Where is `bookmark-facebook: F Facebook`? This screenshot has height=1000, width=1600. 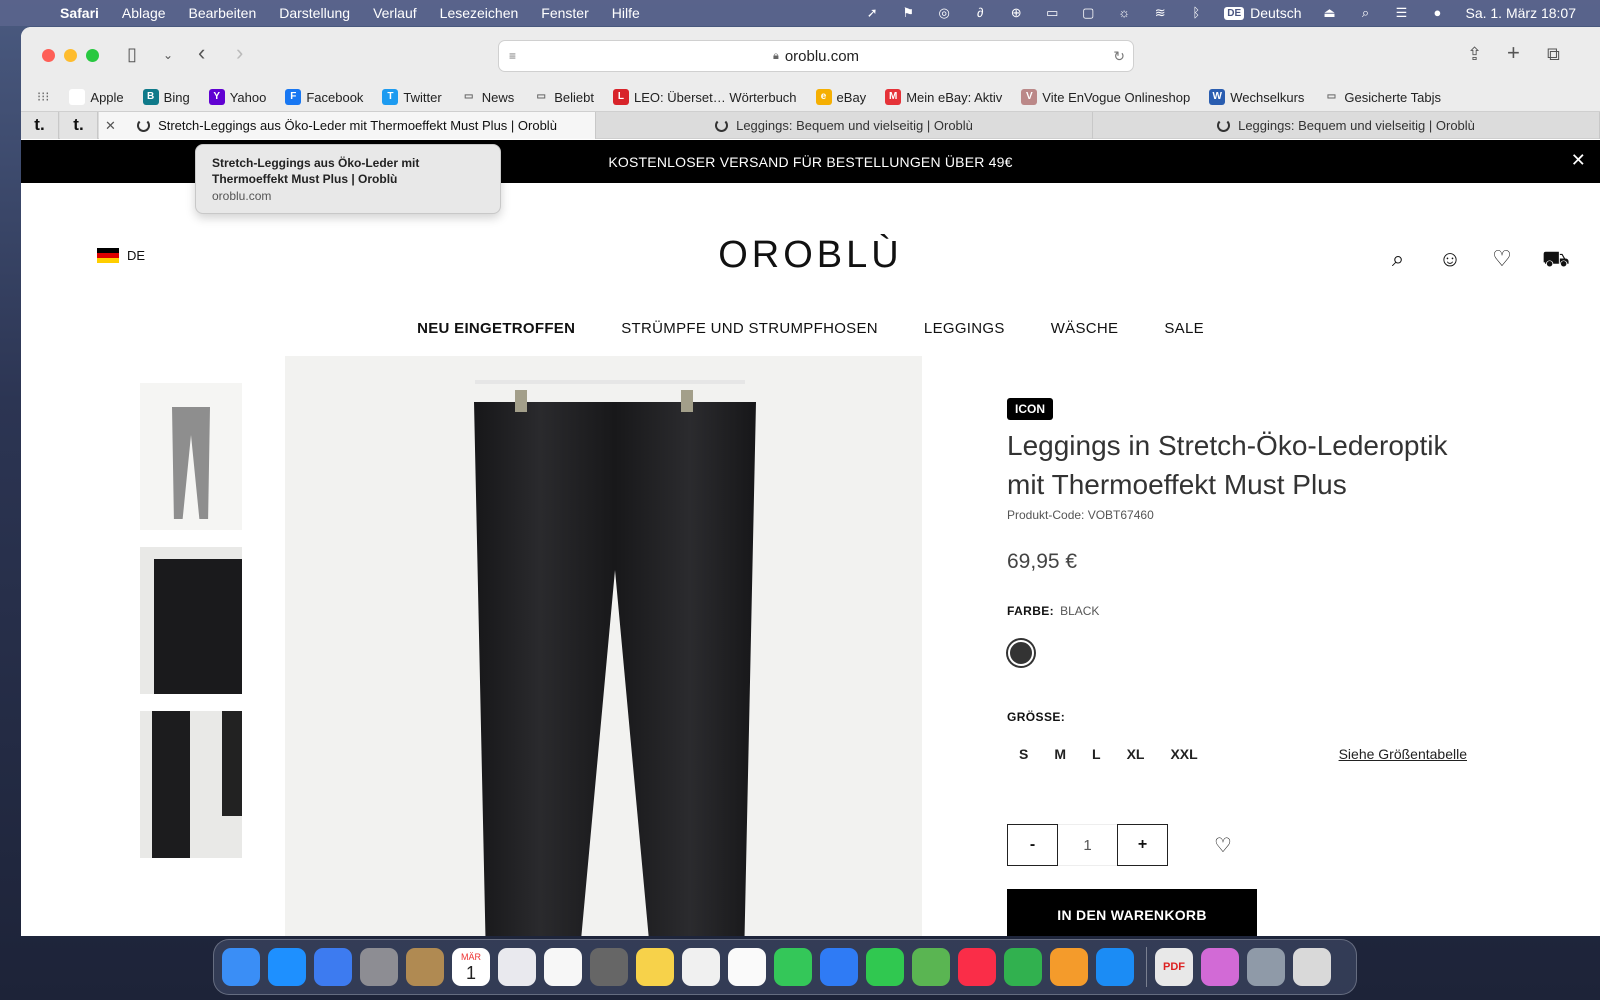
bookmark-facebook: F Facebook is located at coordinates (324, 97).